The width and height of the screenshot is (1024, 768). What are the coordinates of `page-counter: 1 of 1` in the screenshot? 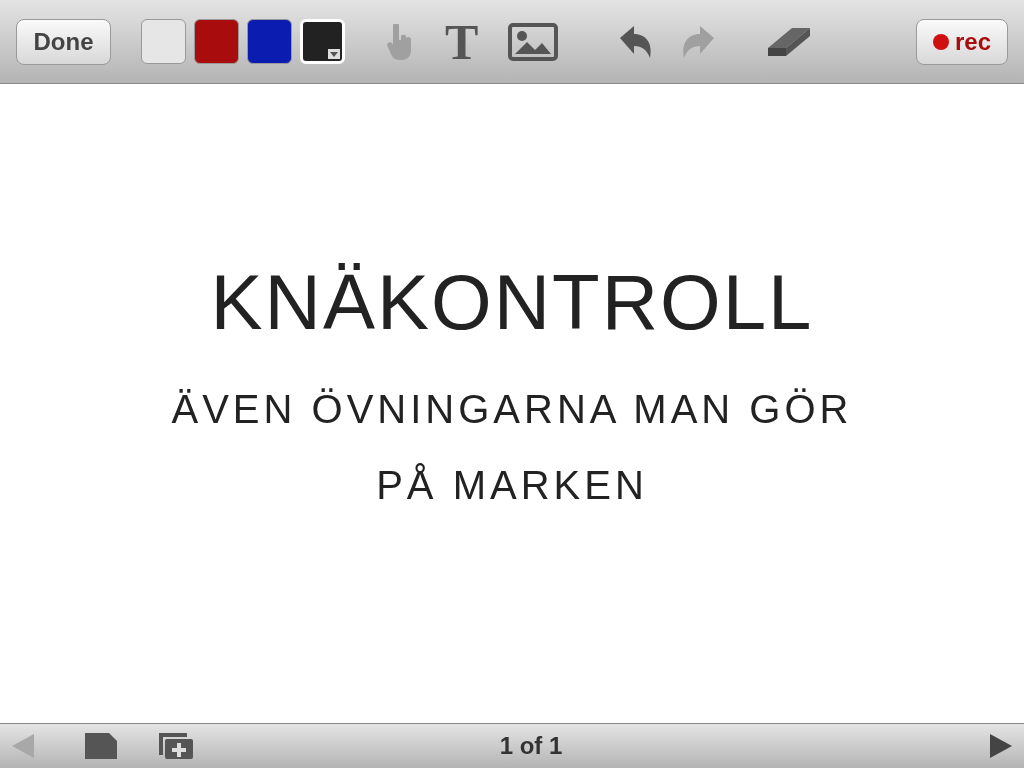 It's located at (531, 746).